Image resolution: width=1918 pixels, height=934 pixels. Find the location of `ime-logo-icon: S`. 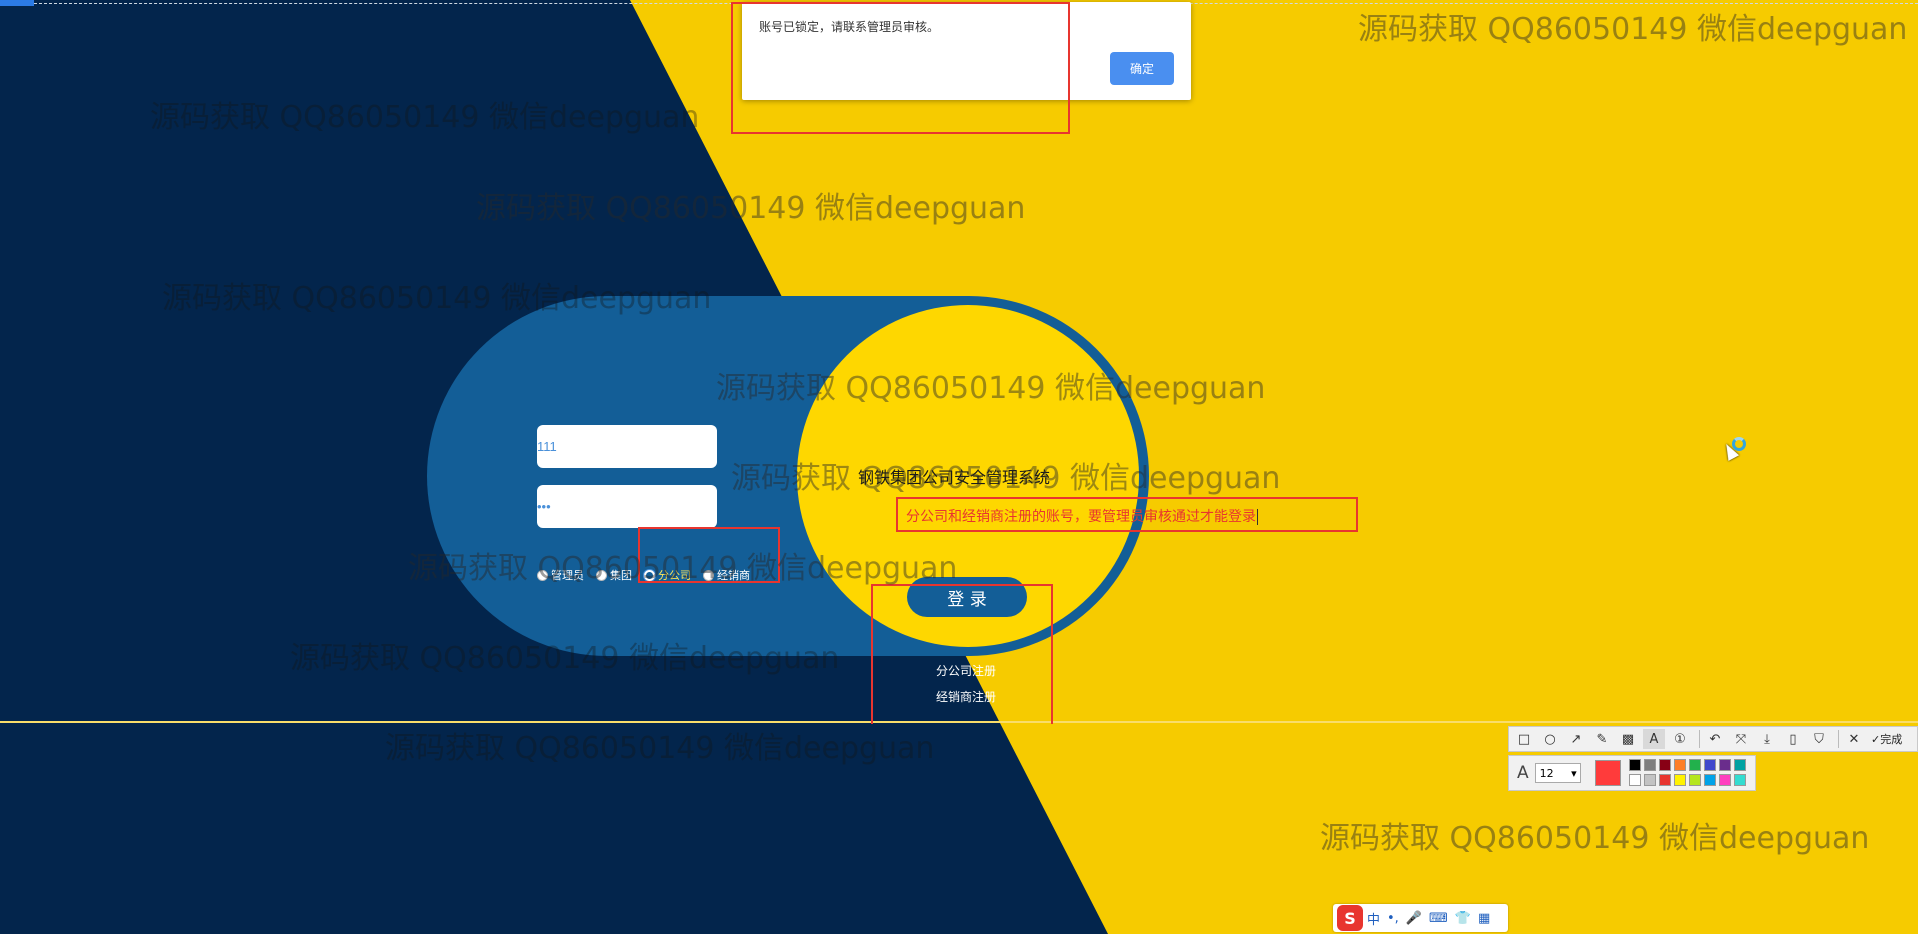

ime-logo-icon: S is located at coordinates (1350, 918).